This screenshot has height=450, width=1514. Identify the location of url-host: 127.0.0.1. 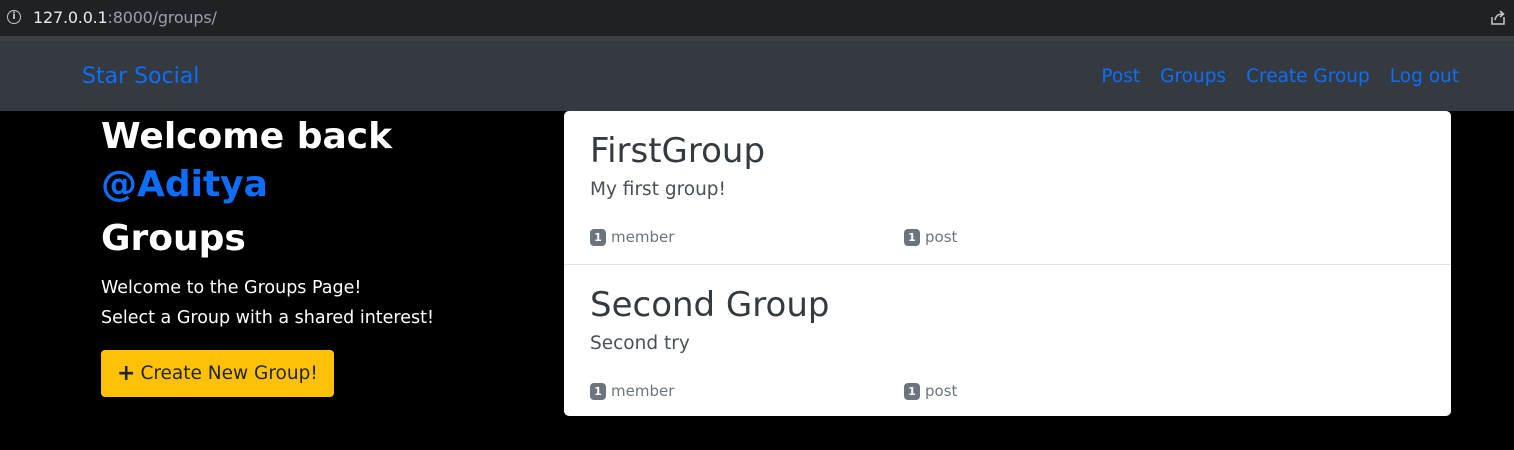
(70, 17).